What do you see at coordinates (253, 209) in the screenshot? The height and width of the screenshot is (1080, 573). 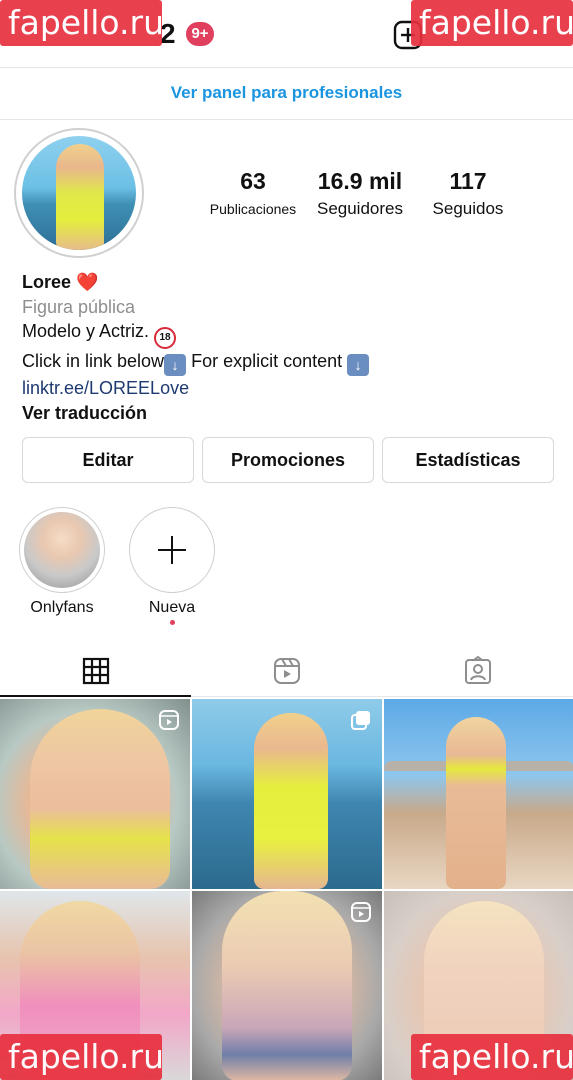 I see `posts-label: Publicaciones` at bounding box center [253, 209].